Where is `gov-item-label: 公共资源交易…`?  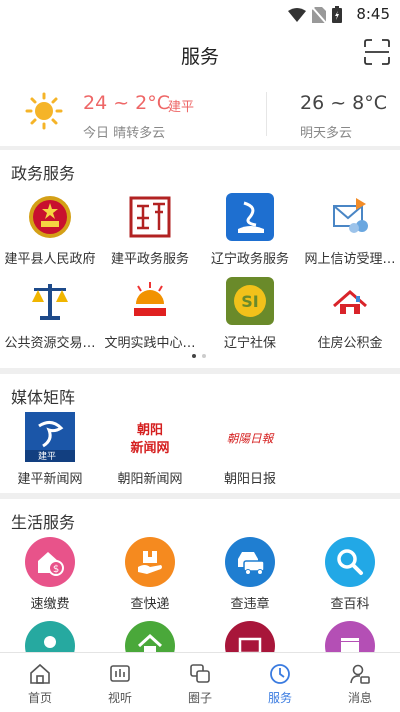 gov-item-label: 公共资源交易… is located at coordinates (50, 343).